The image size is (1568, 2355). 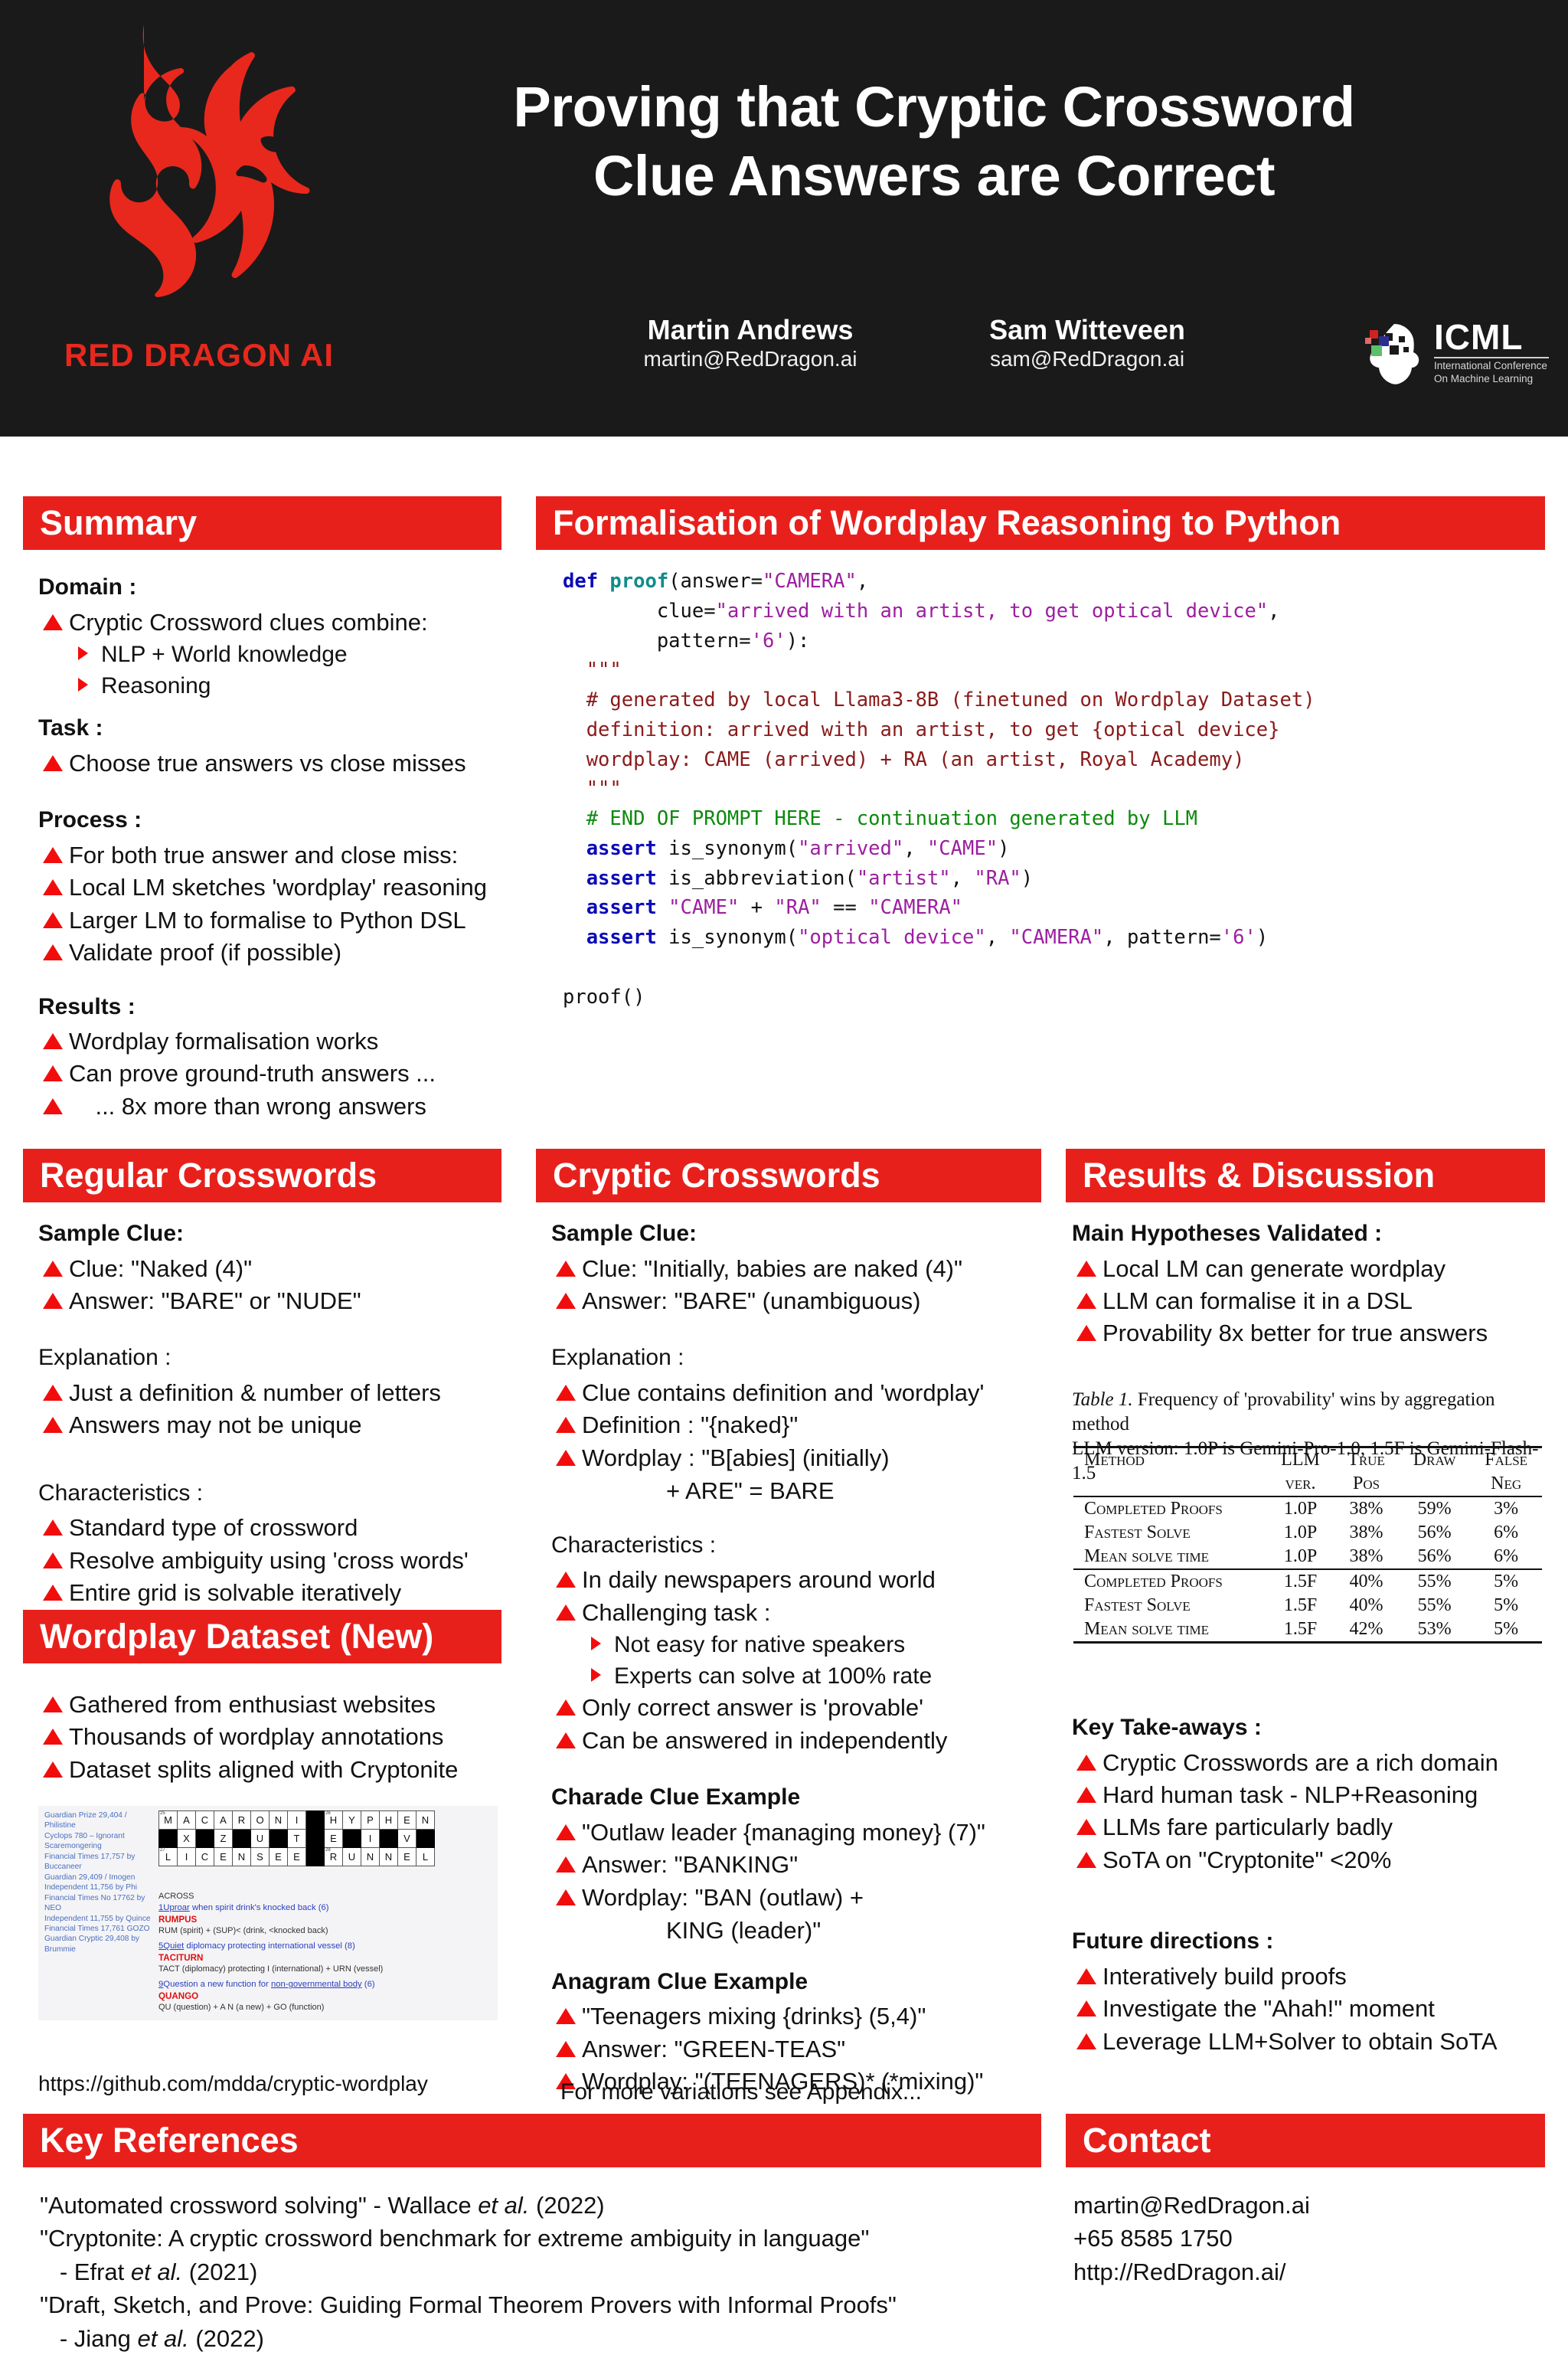 What do you see at coordinates (99, 1903) in the screenshot?
I see `sidebar-link: Financial Times No 17762 by NEO` at bounding box center [99, 1903].